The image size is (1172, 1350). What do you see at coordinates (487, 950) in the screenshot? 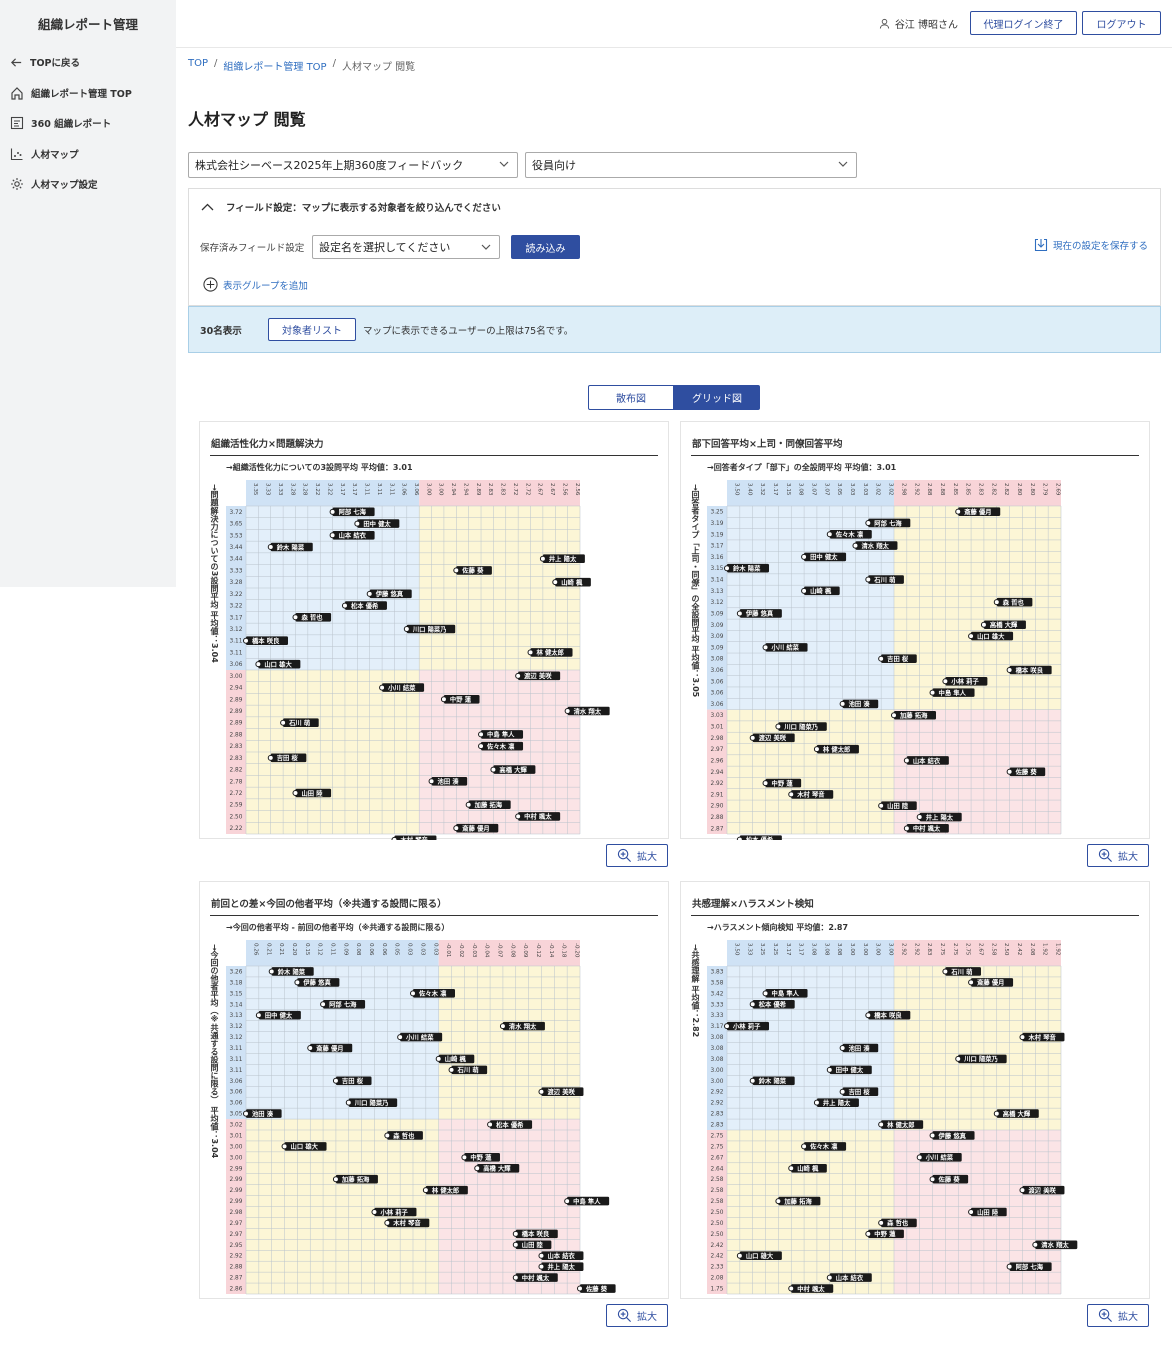
I see `x-tick-label: -0.04` at bounding box center [487, 950].